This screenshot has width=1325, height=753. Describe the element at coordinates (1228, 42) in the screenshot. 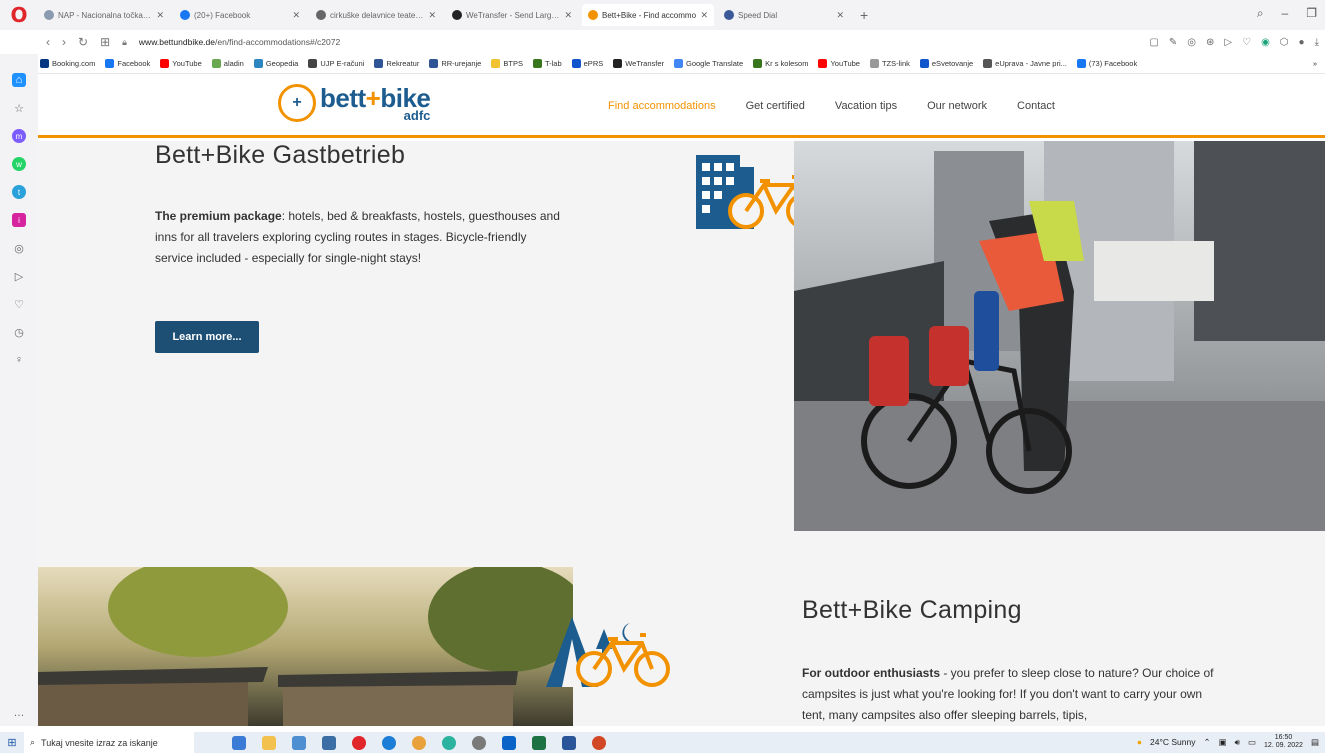

I see `play-icon: ▷` at that location.